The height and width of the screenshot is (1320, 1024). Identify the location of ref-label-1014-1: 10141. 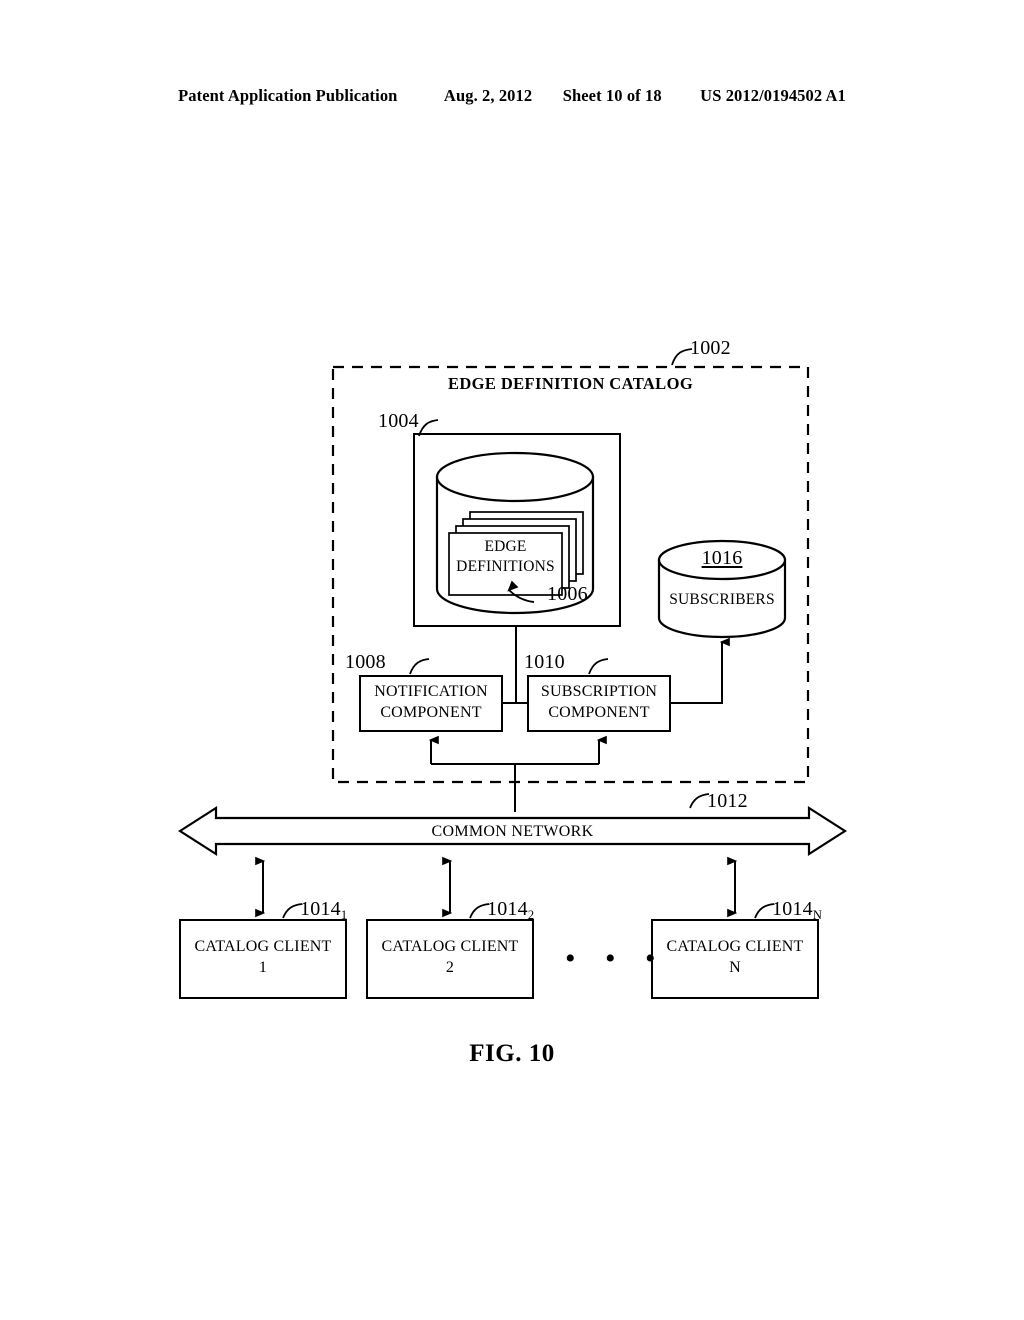
(323, 910).